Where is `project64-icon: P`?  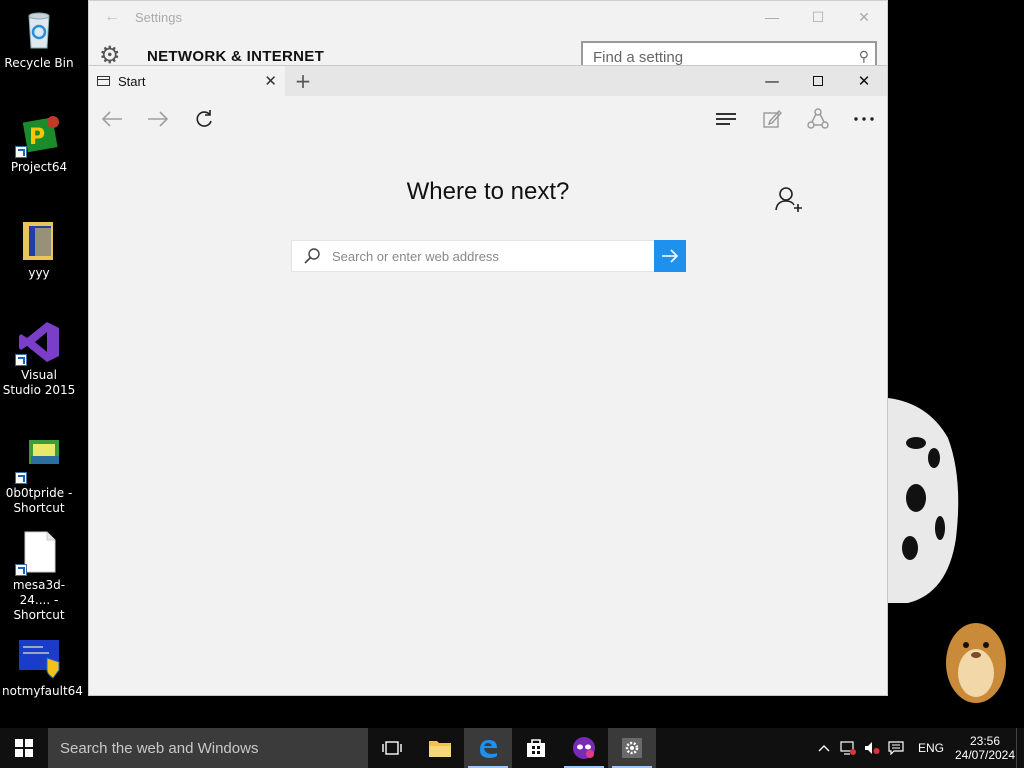 project64-icon: P is located at coordinates (38, 135).